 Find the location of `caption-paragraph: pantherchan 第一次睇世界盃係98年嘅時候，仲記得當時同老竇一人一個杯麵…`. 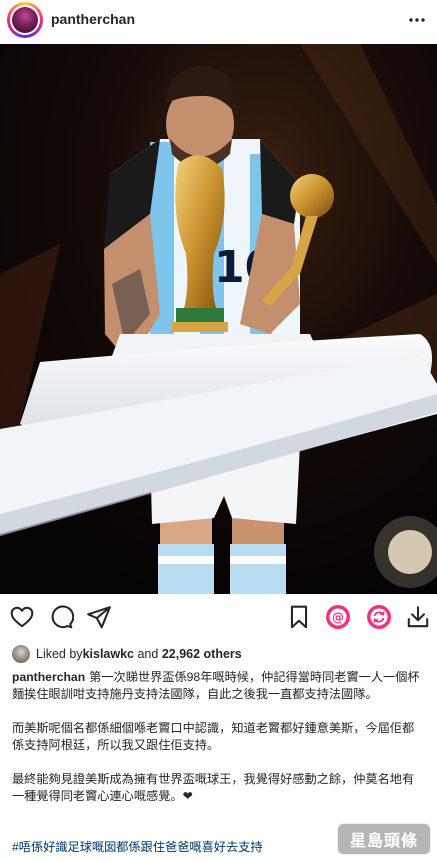

caption-paragraph: pantherchan 第一次睇世界盃係98年嘅時候，仲記得當時同老竇一人一個杯麵… is located at coordinates (216, 685).